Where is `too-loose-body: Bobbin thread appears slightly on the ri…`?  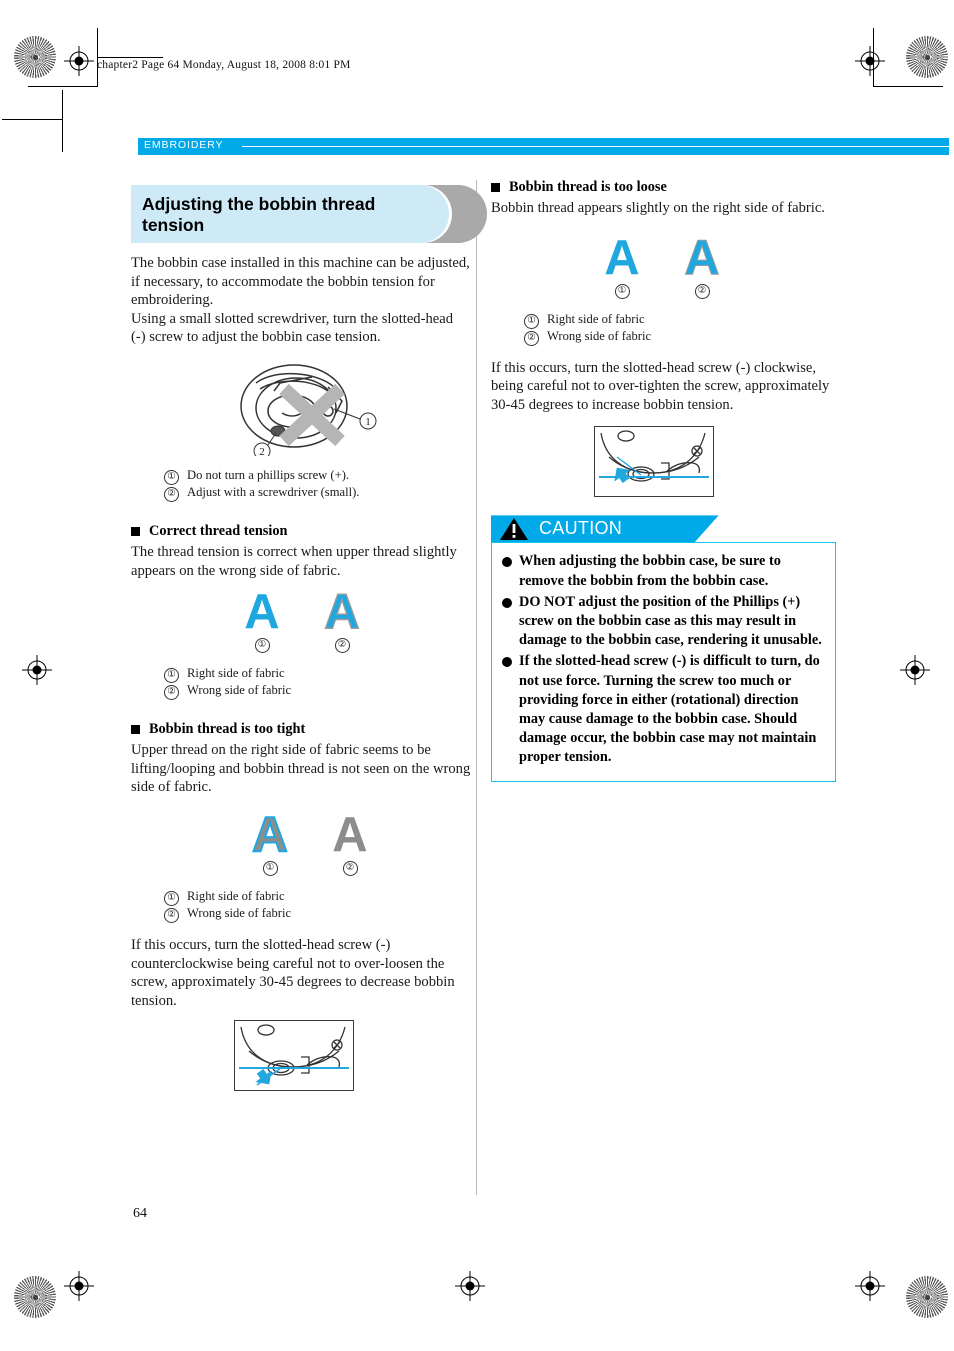 too-loose-body: Bobbin thread appears slightly on the ri… is located at coordinates (658, 208).